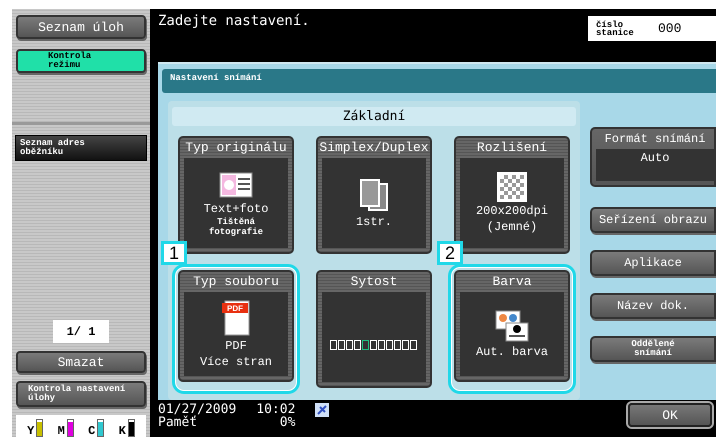 This screenshot has width=716, height=437. What do you see at coordinates (276, 409) in the screenshot?
I see `time-text: 10:02` at bounding box center [276, 409].